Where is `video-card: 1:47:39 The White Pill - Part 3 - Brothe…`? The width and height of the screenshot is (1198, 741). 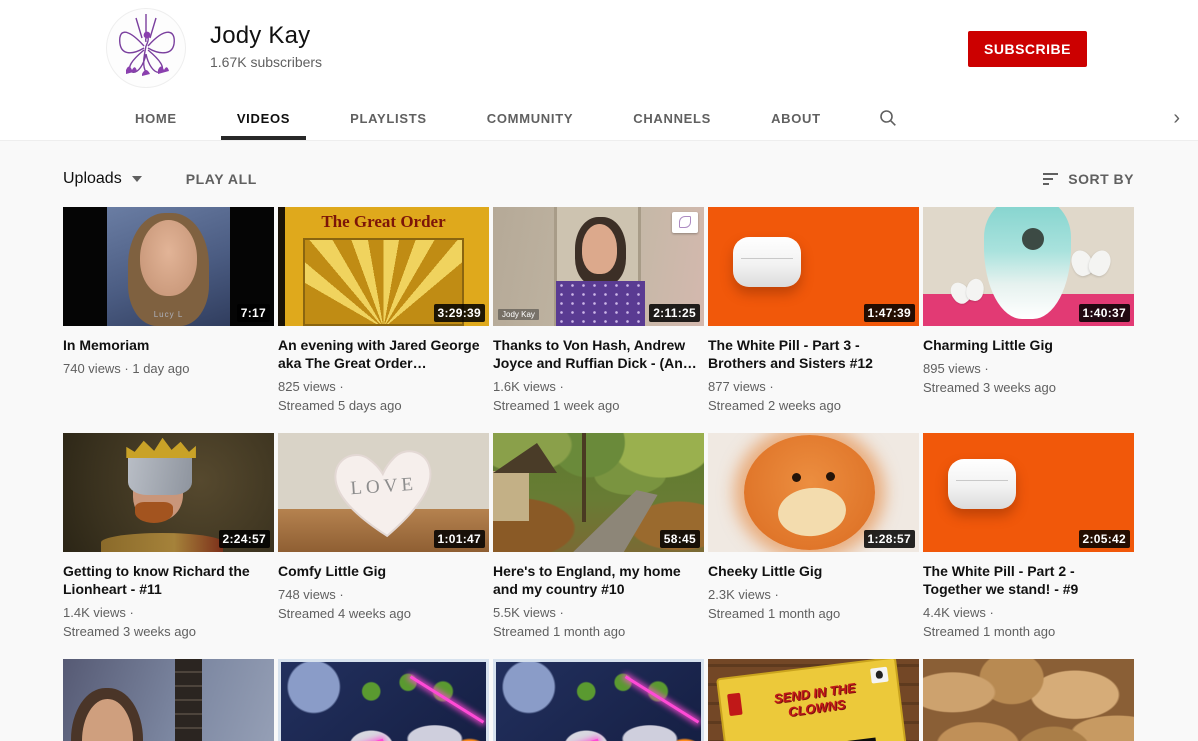
video-card: 1:47:39 The White Pill - Part 3 - Brothe… is located at coordinates (813, 320).